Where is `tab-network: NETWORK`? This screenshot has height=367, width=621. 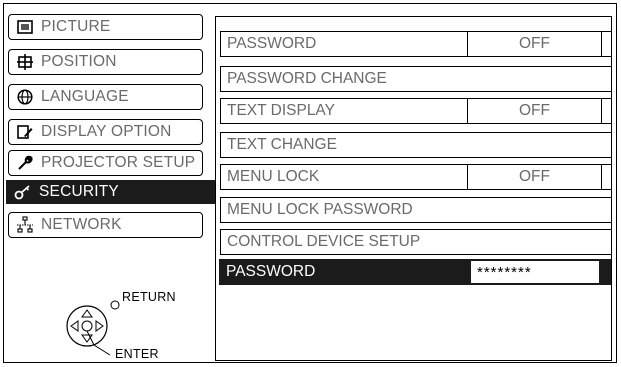 tab-network: NETWORK is located at coordinates (105, 225).